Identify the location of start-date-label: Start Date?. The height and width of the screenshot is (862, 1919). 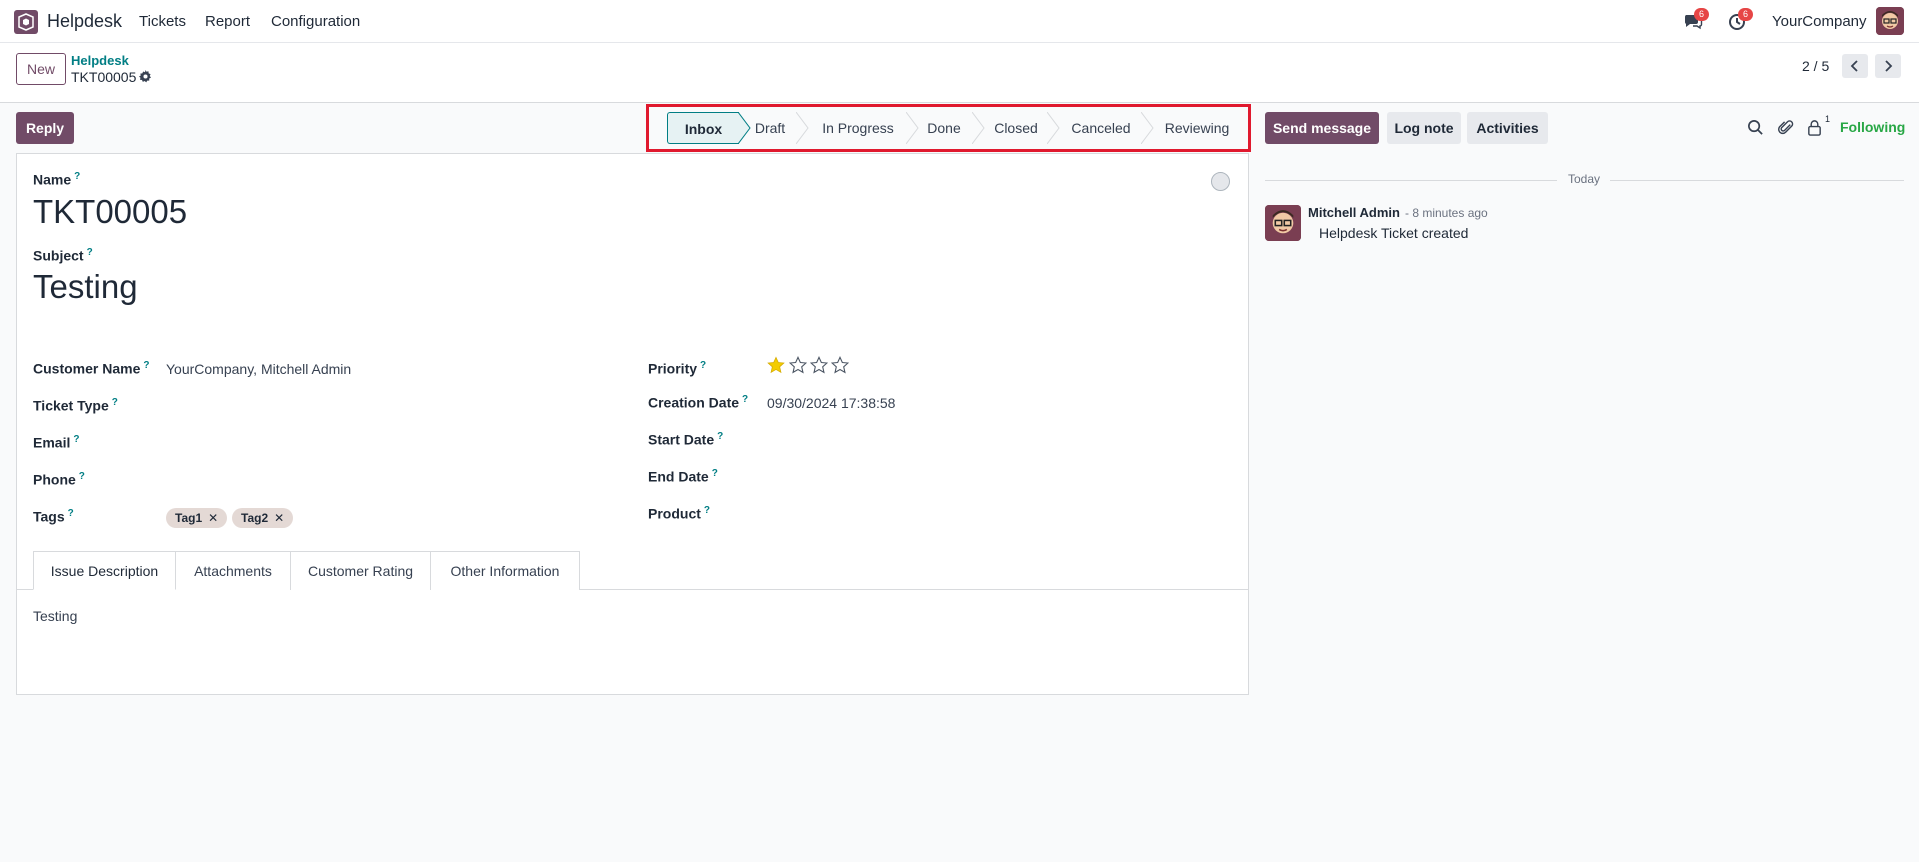
(686, 439).